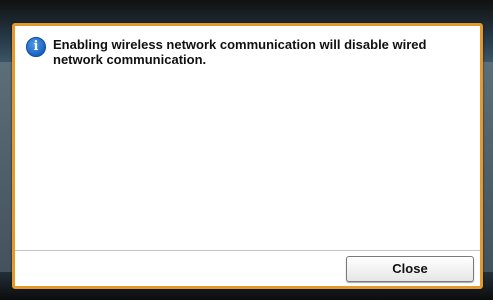 Image resolution: width=493 pixels, height=300 pixels. What do you see at coordinates (410, 269) in the screenshot?
I see `close-button: Close` at bounding box center [410, 269].